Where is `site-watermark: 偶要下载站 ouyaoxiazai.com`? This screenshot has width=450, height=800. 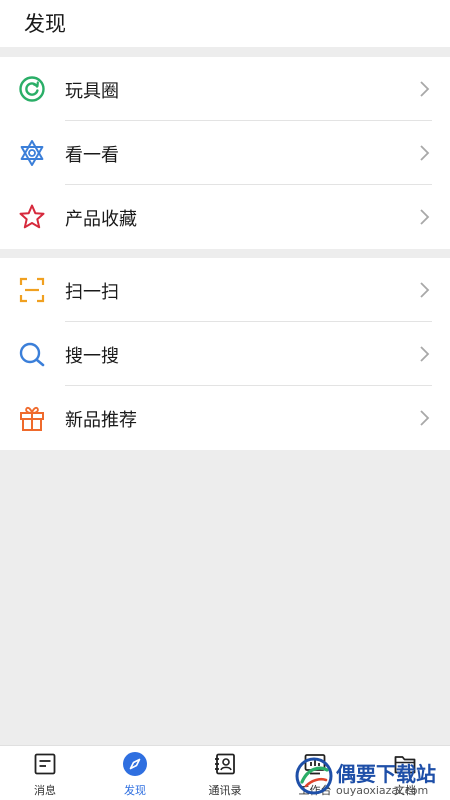 site-watermark: 偶要下载站 ouyaoxiazai.com is located at coordinates (371, 776).